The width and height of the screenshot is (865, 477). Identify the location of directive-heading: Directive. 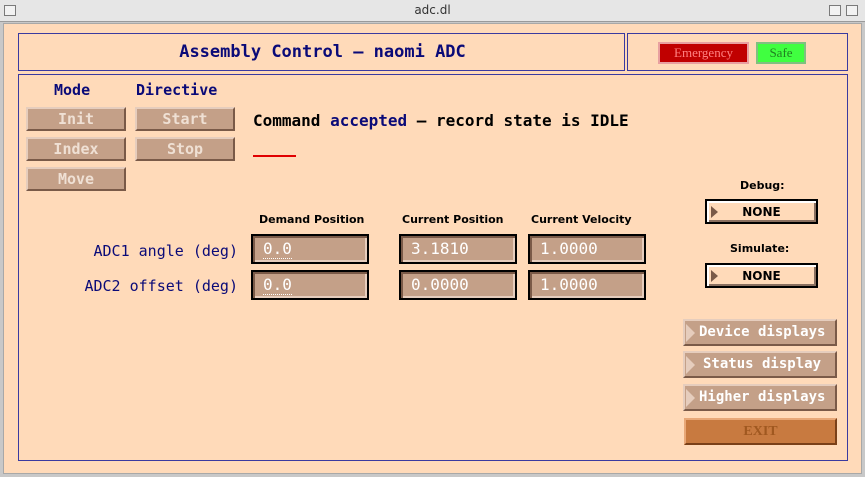
(177, 90).